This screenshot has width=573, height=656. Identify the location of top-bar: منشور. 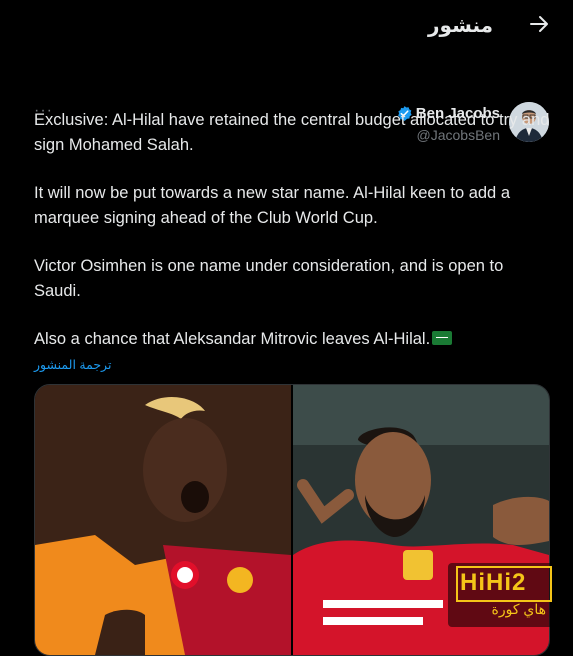
(286, 25).